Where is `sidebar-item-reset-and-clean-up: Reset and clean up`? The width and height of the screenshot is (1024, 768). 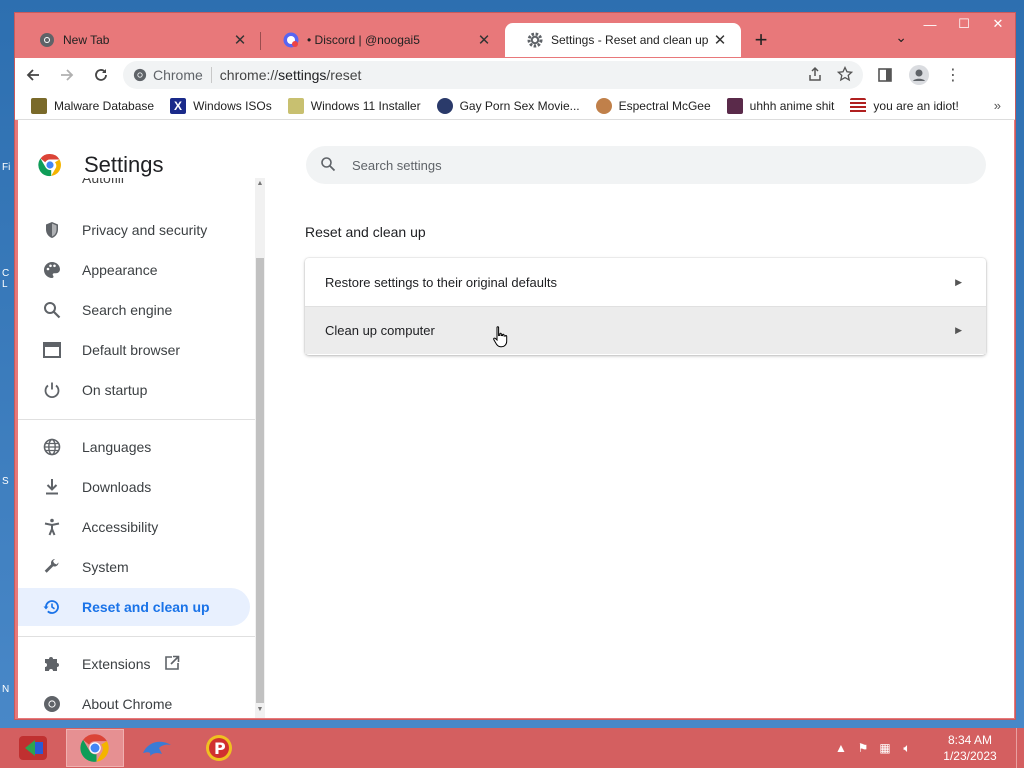 sidebar-item-reset-and-clean-up: Reset and clean up is located at coordinates (134, 607).